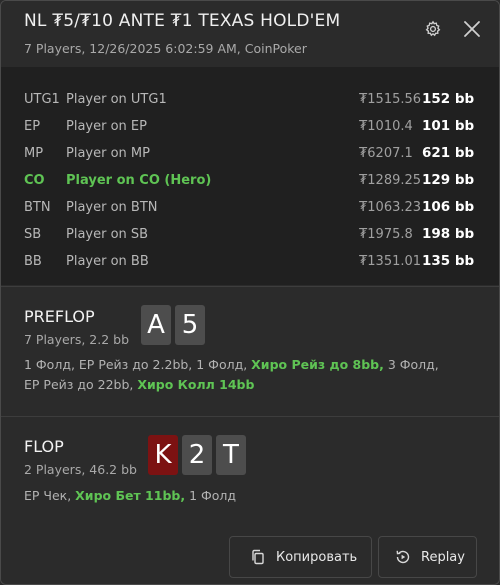  Describe the element at coordinates (390, 180) in the screenshot. I see `player-stack: ₮1289.25` at that location.